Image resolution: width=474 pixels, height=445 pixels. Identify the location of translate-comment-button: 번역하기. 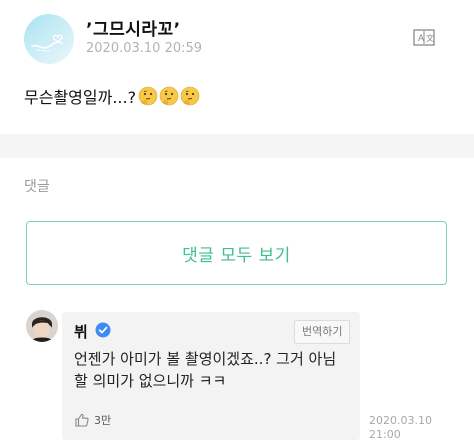
(322, 332).